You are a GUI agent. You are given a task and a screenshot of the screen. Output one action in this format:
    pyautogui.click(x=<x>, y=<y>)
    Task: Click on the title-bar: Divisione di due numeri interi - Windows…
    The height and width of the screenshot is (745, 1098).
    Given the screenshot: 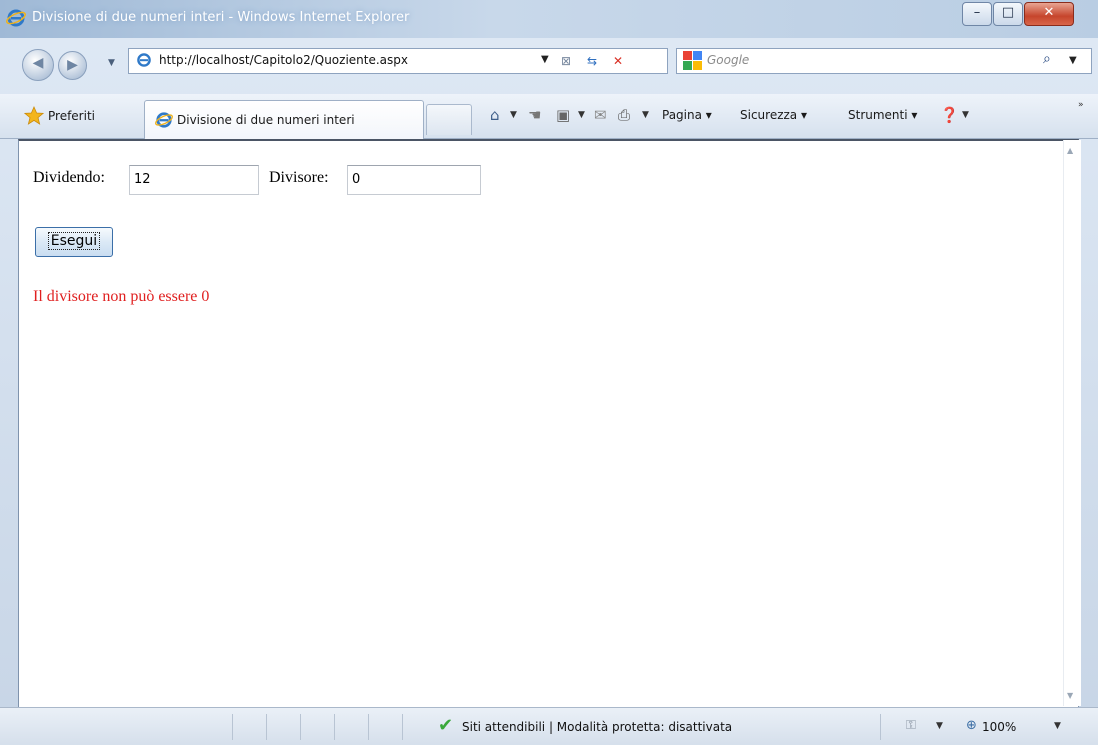 What is the action you would take?
    pyautogui.click(x=549, y=19)
    